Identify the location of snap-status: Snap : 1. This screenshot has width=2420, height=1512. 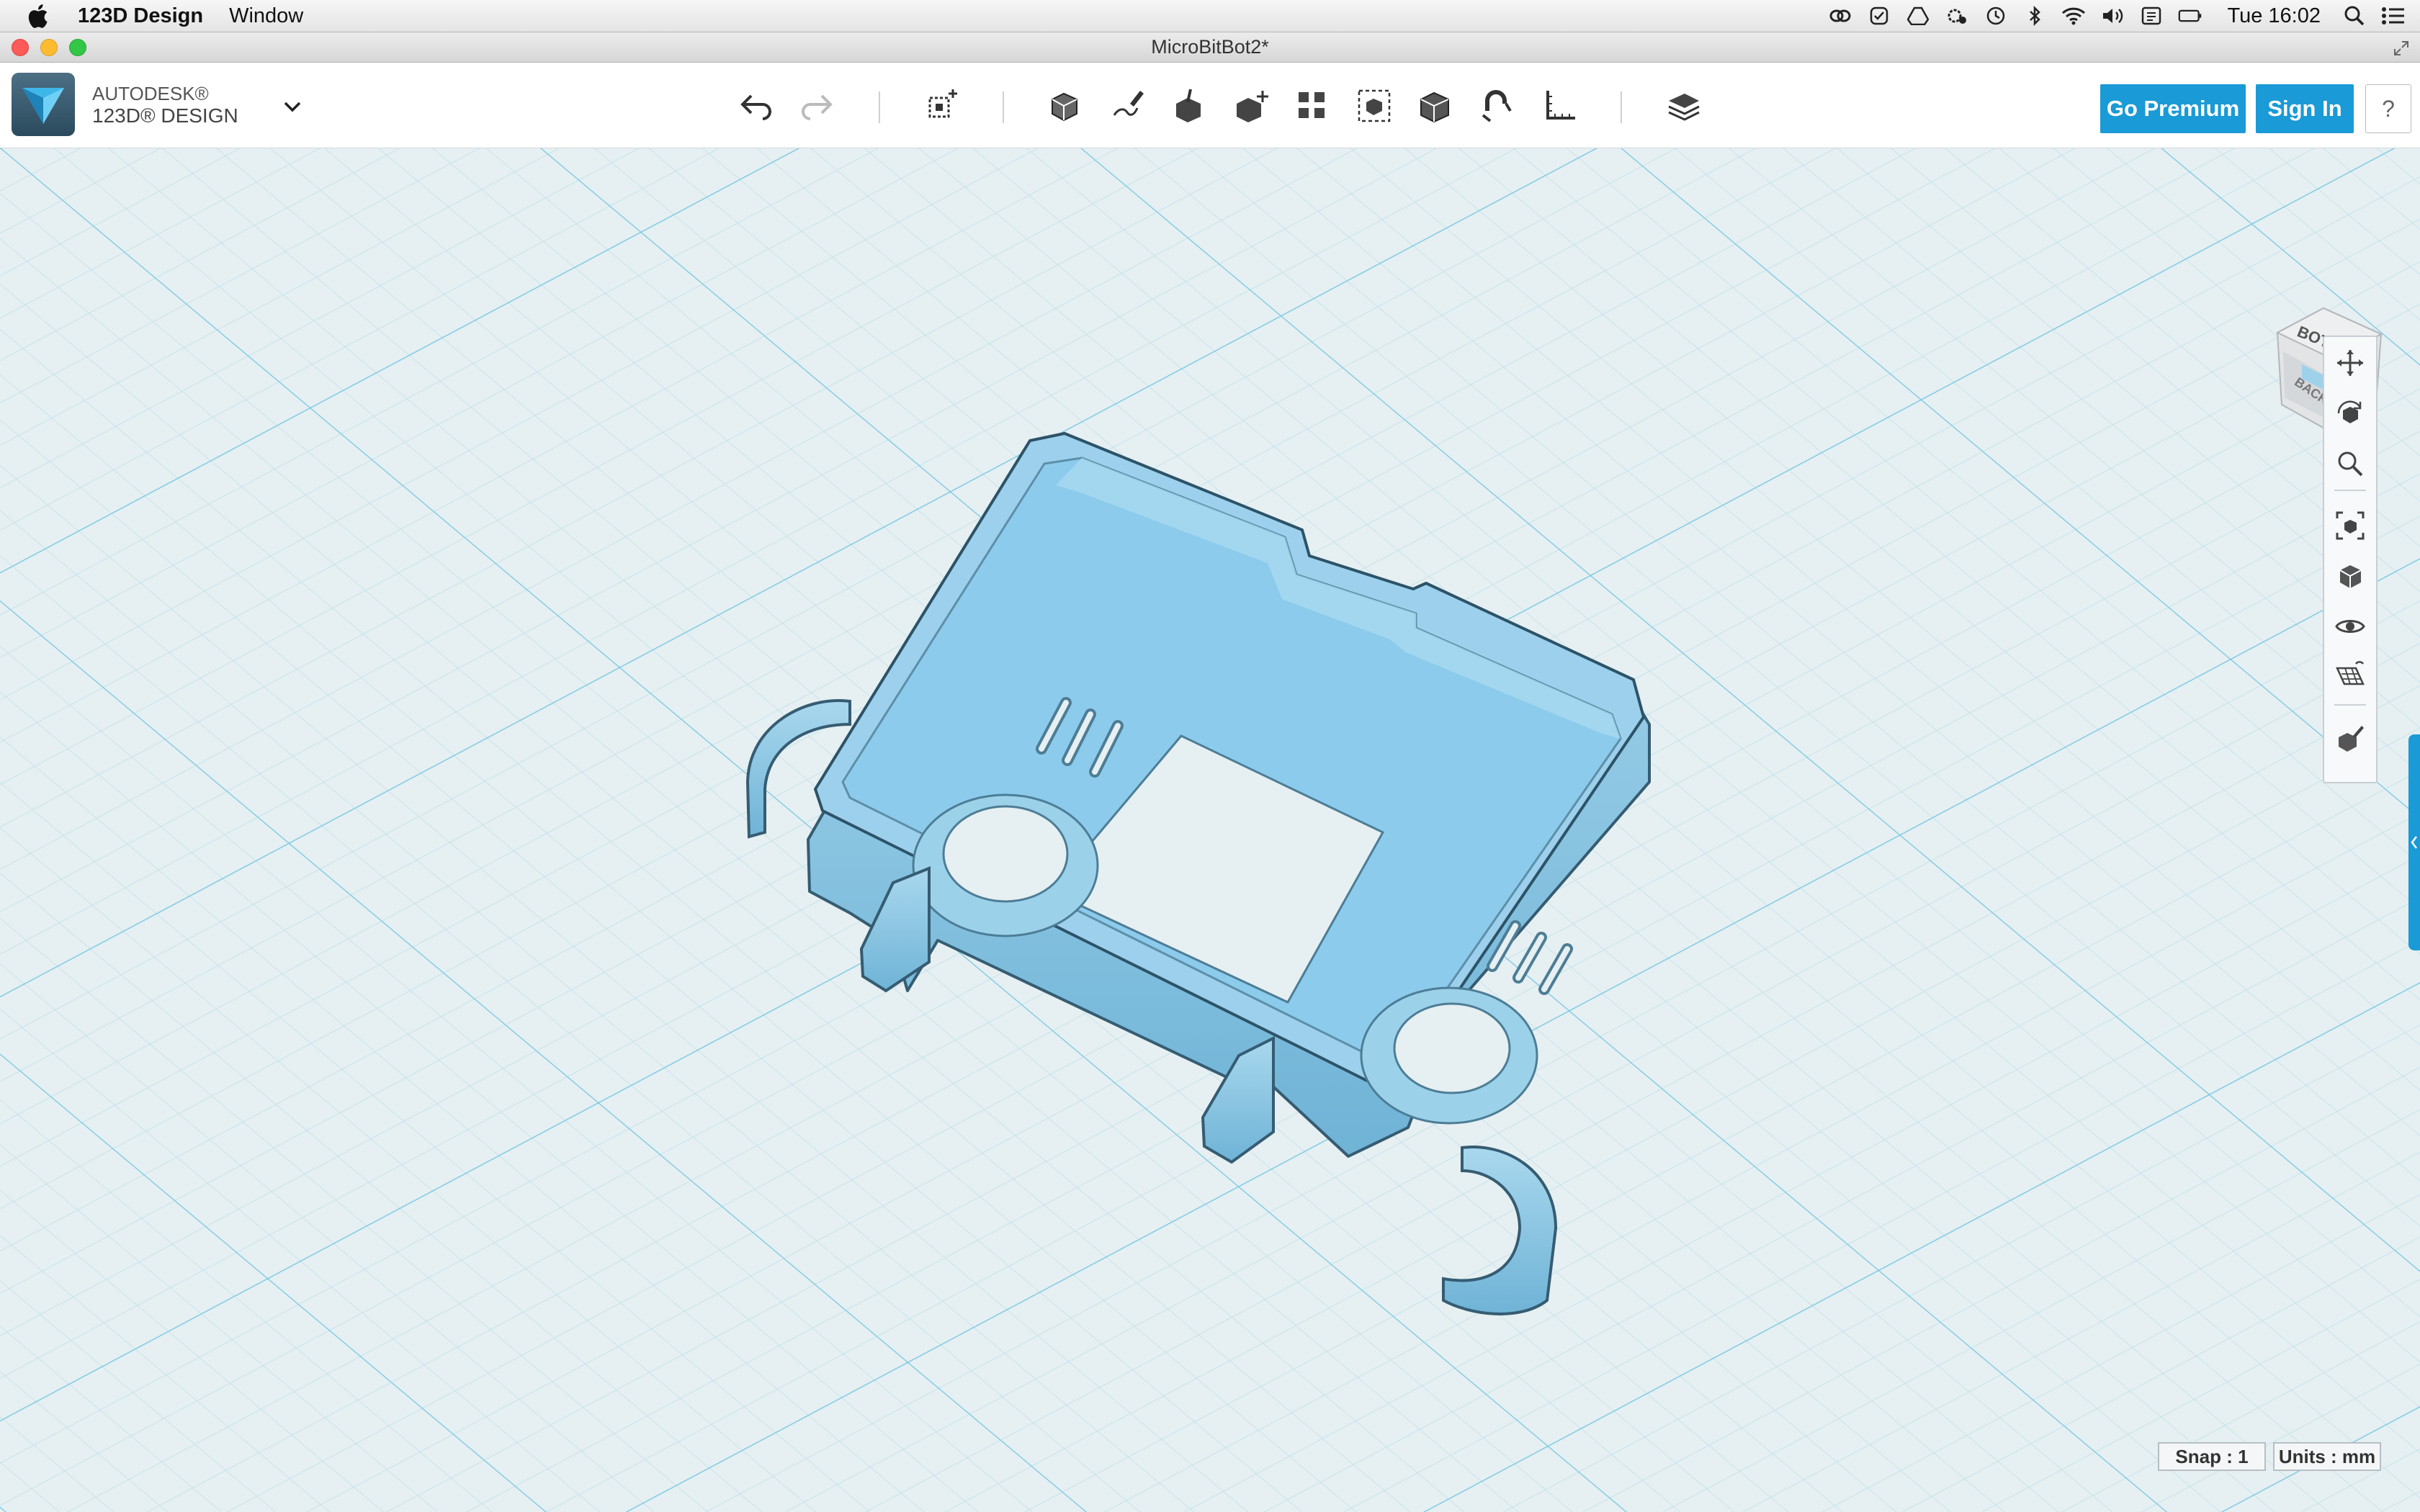
(2212, 1456).